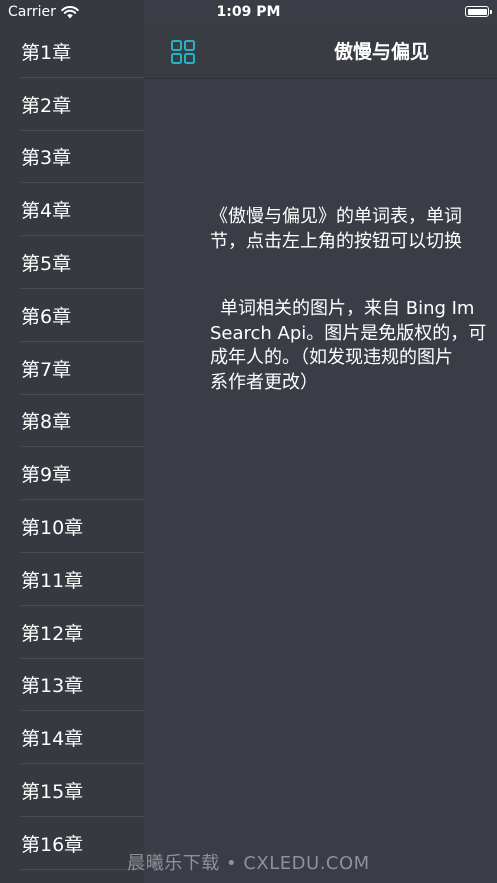  I want to click on page-title: 傲慢与偏见, so click(382, 52).